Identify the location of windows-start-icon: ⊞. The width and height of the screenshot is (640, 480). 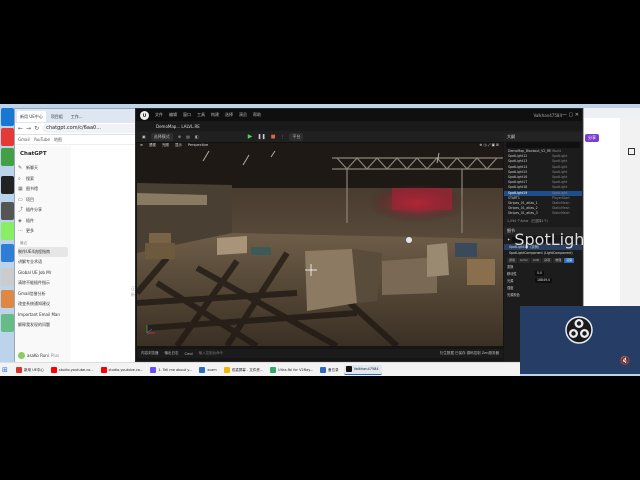
(7, 370).